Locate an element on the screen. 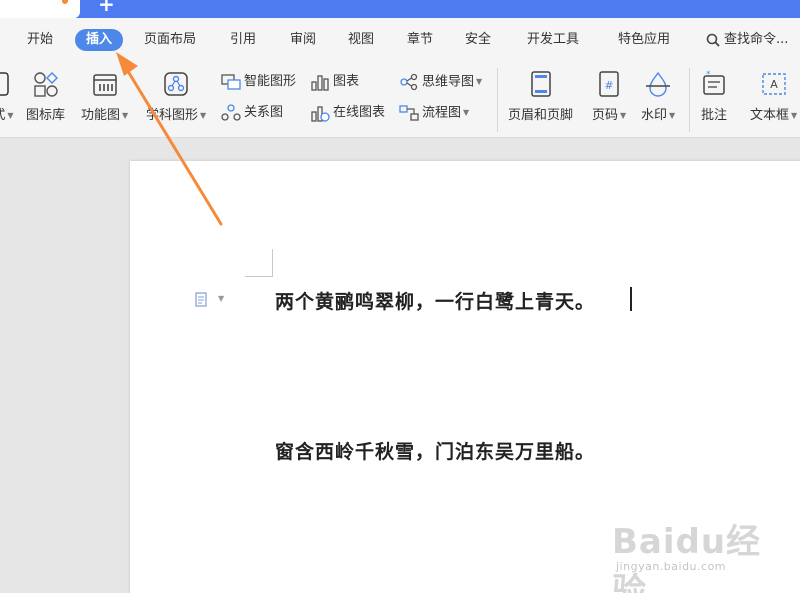 The height and width of the screenshot is (593, 800). function-chart-button: 功能图 ▼ is located at coordinates (104, 96).